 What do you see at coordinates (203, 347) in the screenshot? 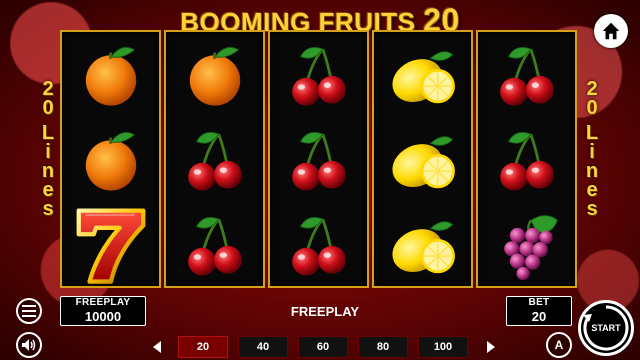
I see `bet-option-20: 20` at bounding box center [203, 347].